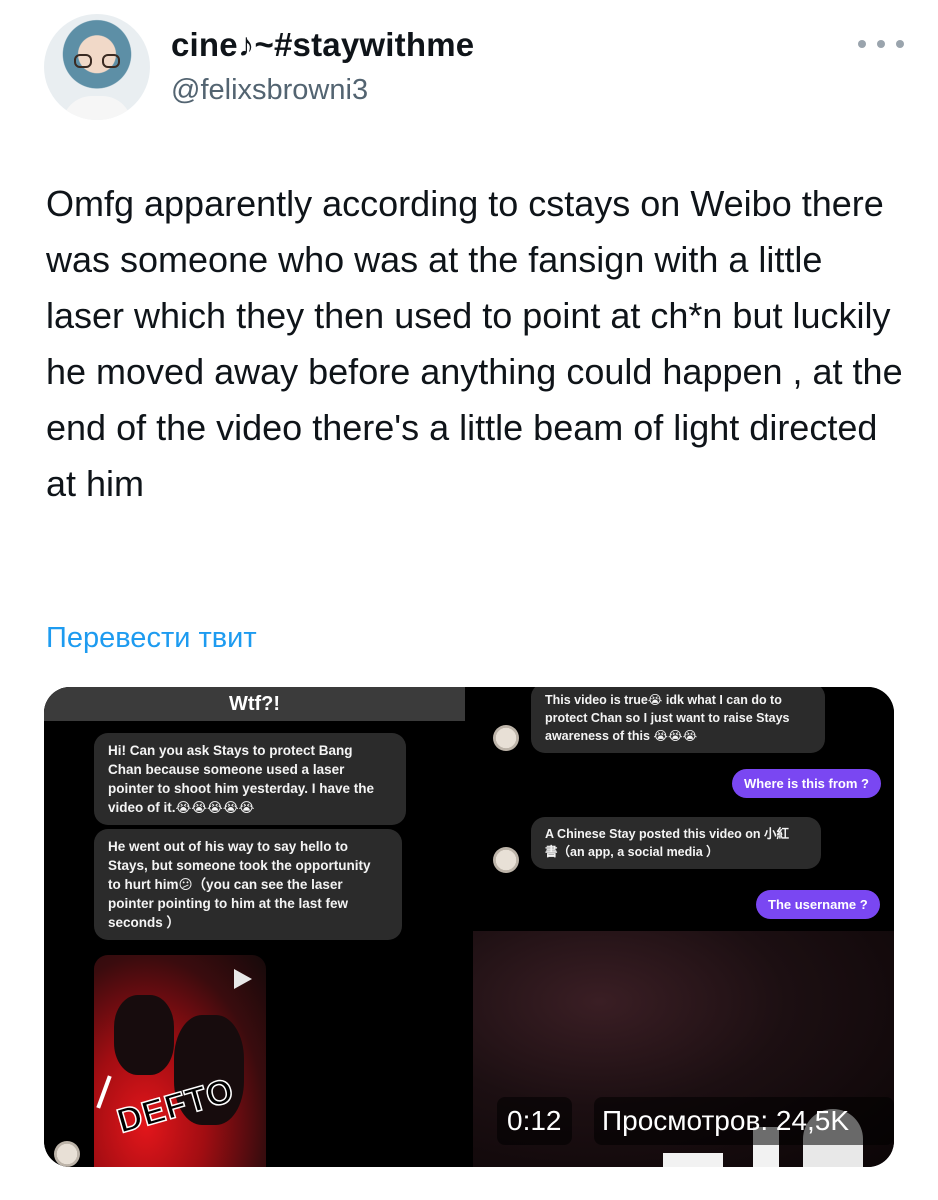 Image resolution: width=938 pixels, height=1200 pixels. Describe the element at coordinates (744, 1121) in the screenshot. I see `video-view-count: Просмотров: 24,5K` at that location.